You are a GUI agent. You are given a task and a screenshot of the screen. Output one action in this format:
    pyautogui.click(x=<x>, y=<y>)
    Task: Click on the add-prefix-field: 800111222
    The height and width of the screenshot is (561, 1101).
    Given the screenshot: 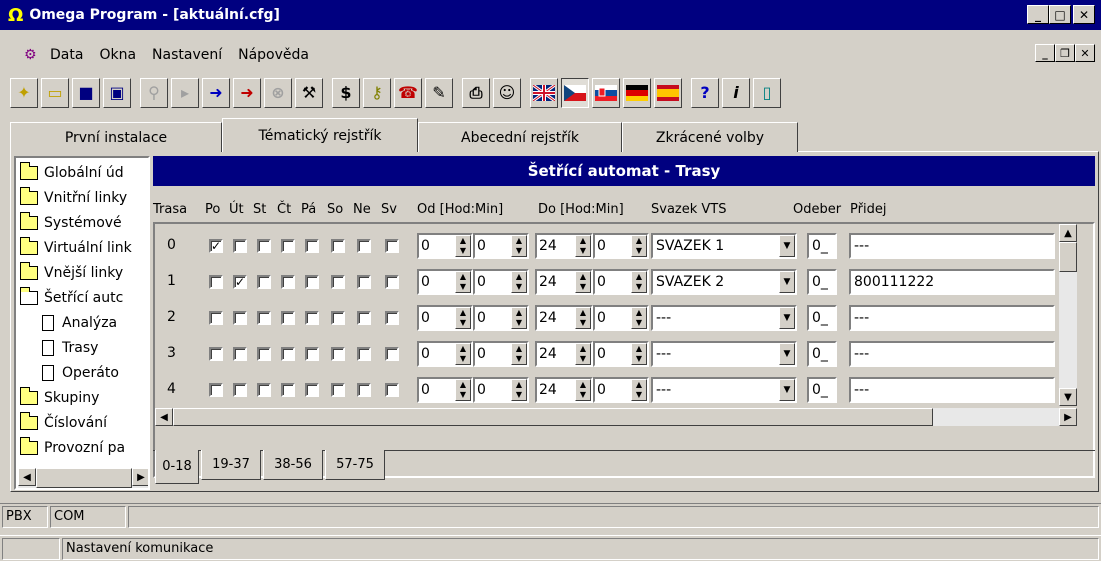 What is the action you would take?
    pyautogui.click(x=952, y=282)
    